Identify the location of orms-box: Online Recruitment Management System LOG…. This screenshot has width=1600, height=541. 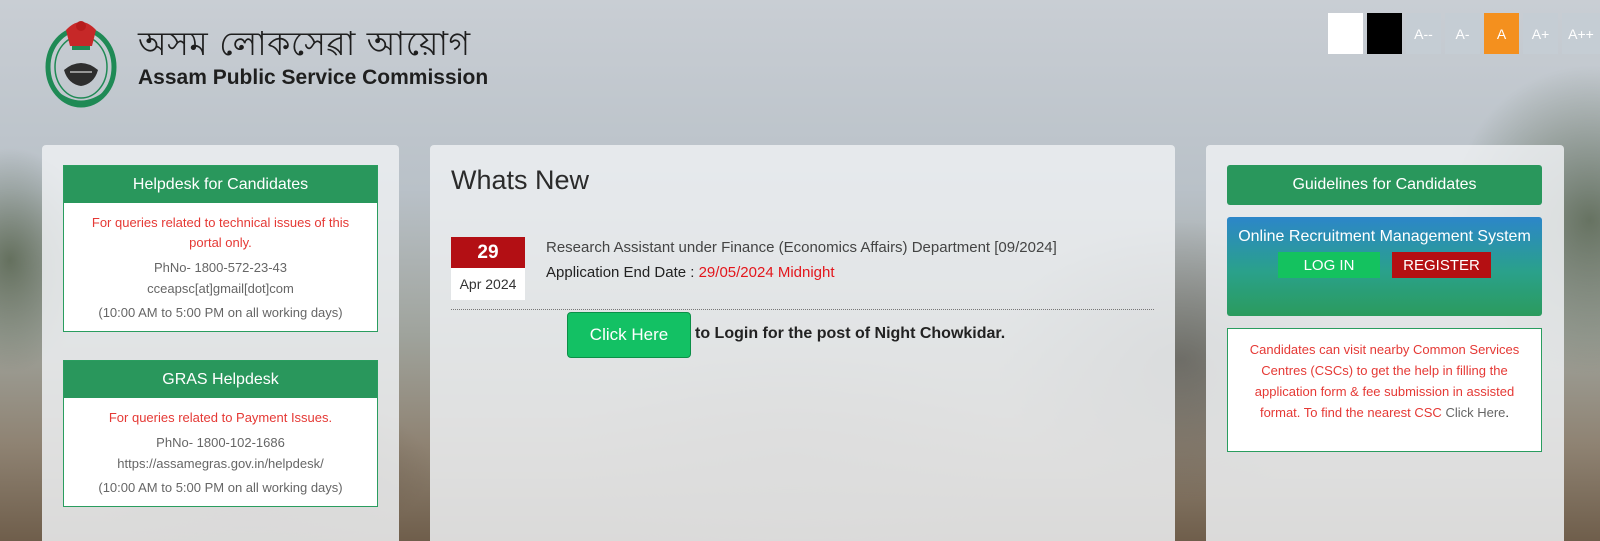
(1384, 266).